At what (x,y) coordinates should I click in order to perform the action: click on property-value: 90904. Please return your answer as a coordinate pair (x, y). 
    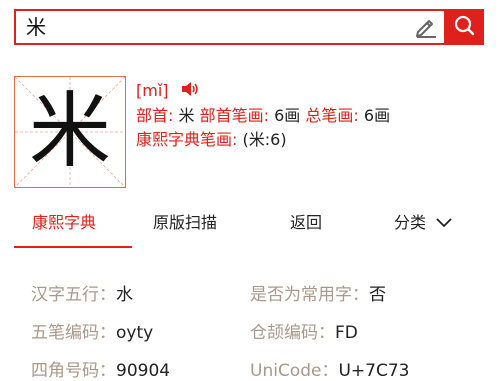
    Looking at the image, I should click on (143, 371).